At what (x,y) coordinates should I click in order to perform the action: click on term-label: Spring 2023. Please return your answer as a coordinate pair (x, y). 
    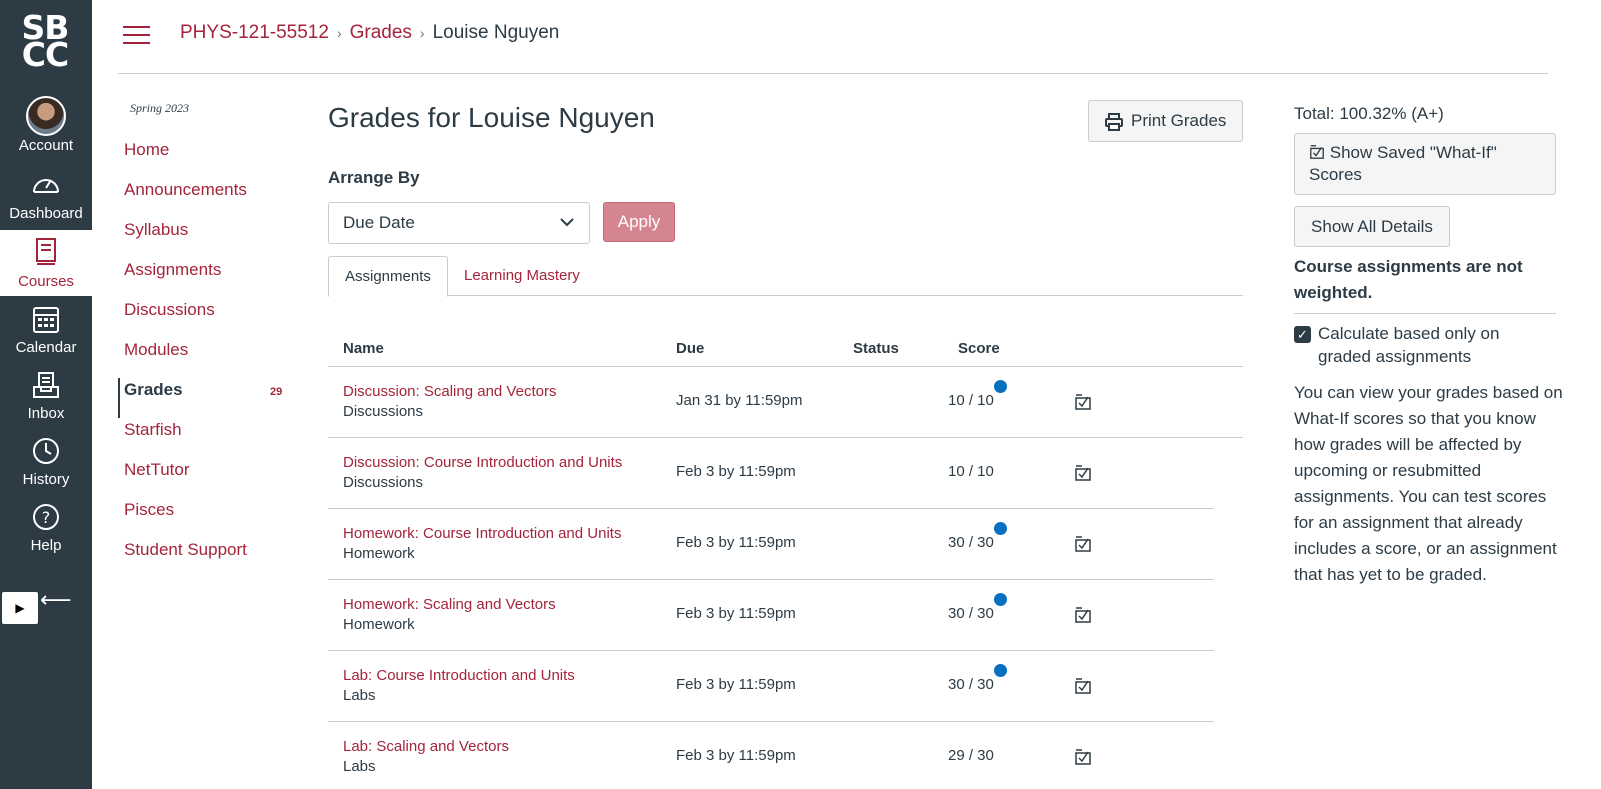
    Looking at the image, I should click on (160, 108).